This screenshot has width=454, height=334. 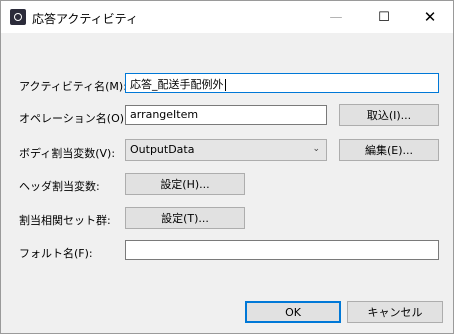 What do you see at coordinates (65, 220) in the screenshot?
I see `correlation-label: 割当相関セット群:` at bounding box center [65, 220].